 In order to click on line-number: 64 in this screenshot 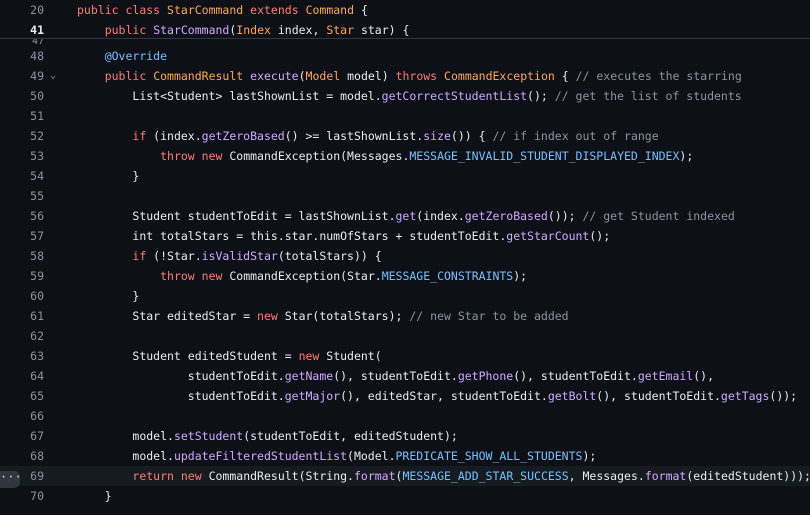, I will do `click(37, 376)`.